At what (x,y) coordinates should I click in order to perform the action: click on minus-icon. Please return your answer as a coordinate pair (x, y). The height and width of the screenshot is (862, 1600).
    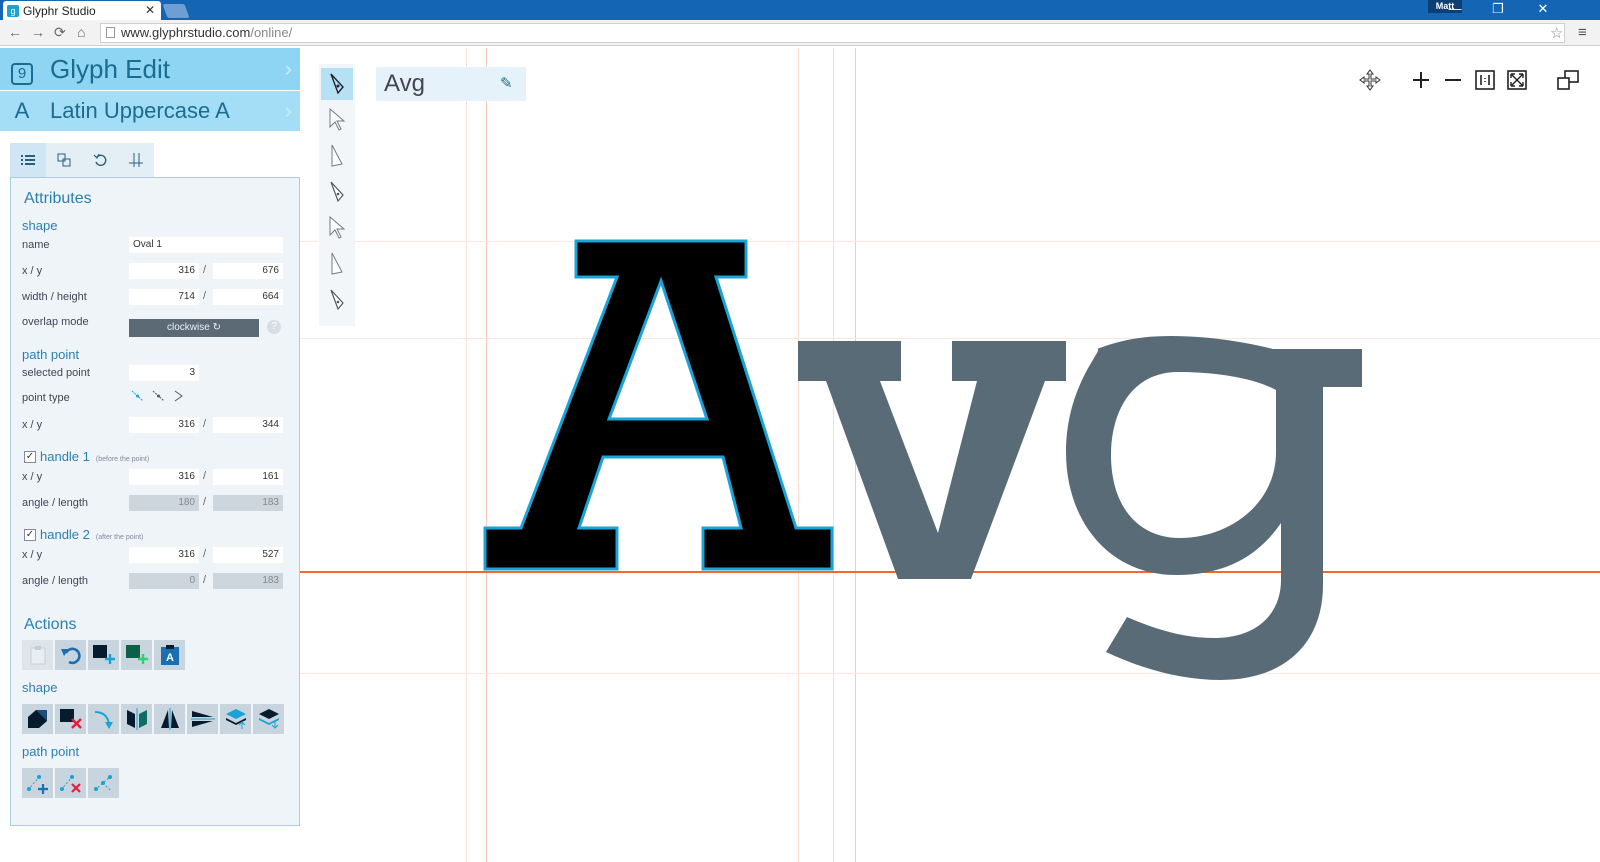
    Looking at the image, I should click on (1453, 80).